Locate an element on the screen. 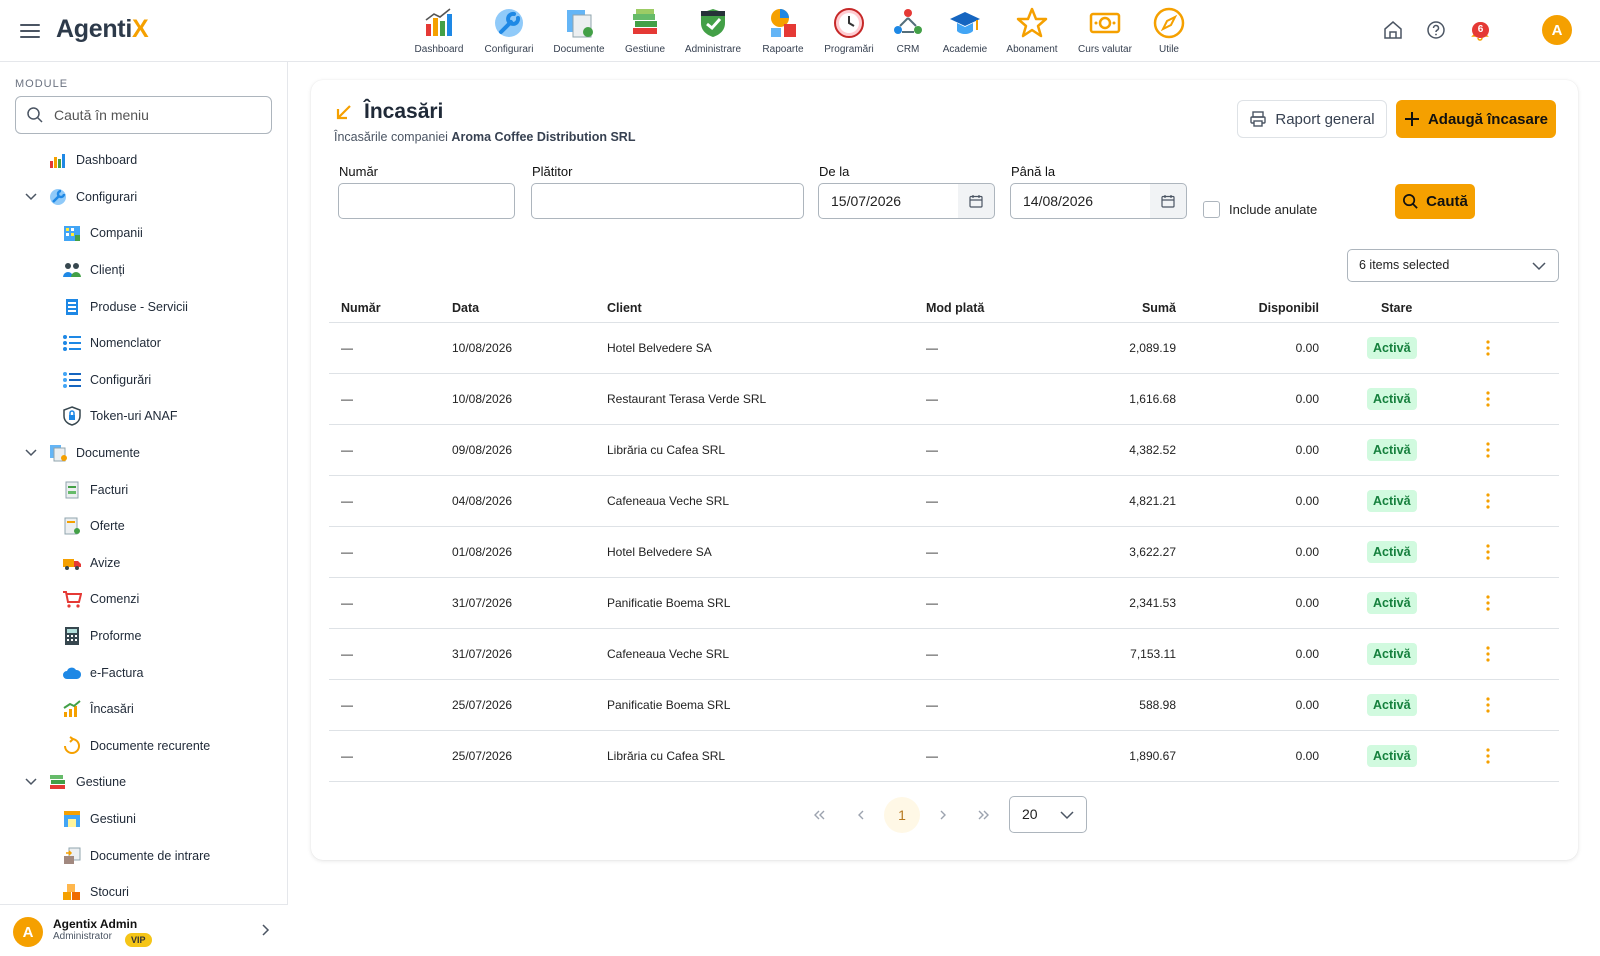 The height and width of the screenshot is (956, 1600). sidebar-item-gestiuni: Gestiuni is located at coordinates (144, 819).